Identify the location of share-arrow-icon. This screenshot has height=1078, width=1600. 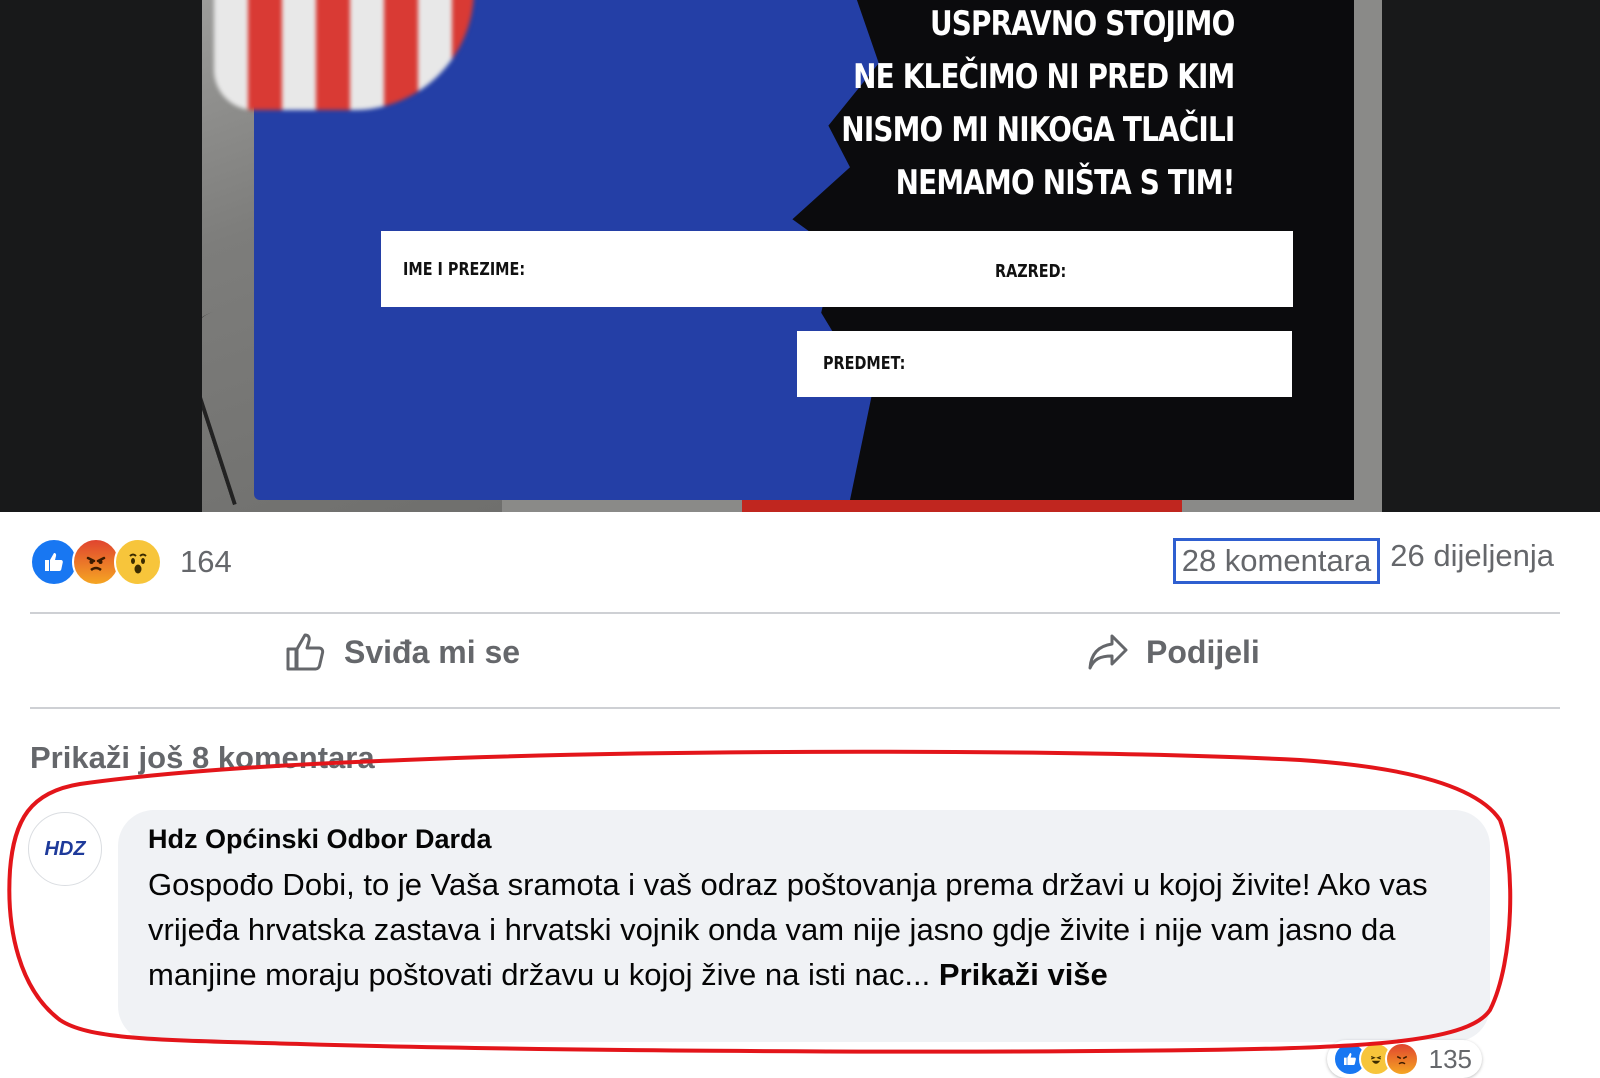
(1108, 652).